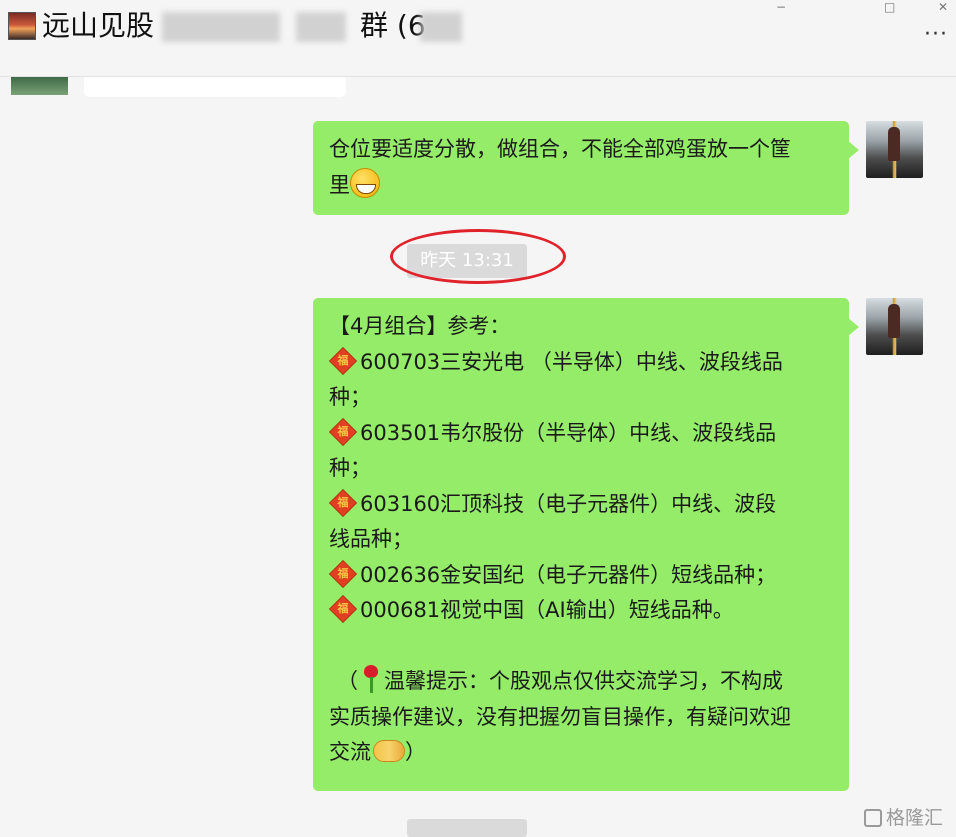 Image resolution: width=956 pixels, height=837 pixels. Describe the element at coordinates (582, 682) in the screenshot. I see `notice-line: （温馨提示：个股观点仅供交流学习，不构成` at that location.